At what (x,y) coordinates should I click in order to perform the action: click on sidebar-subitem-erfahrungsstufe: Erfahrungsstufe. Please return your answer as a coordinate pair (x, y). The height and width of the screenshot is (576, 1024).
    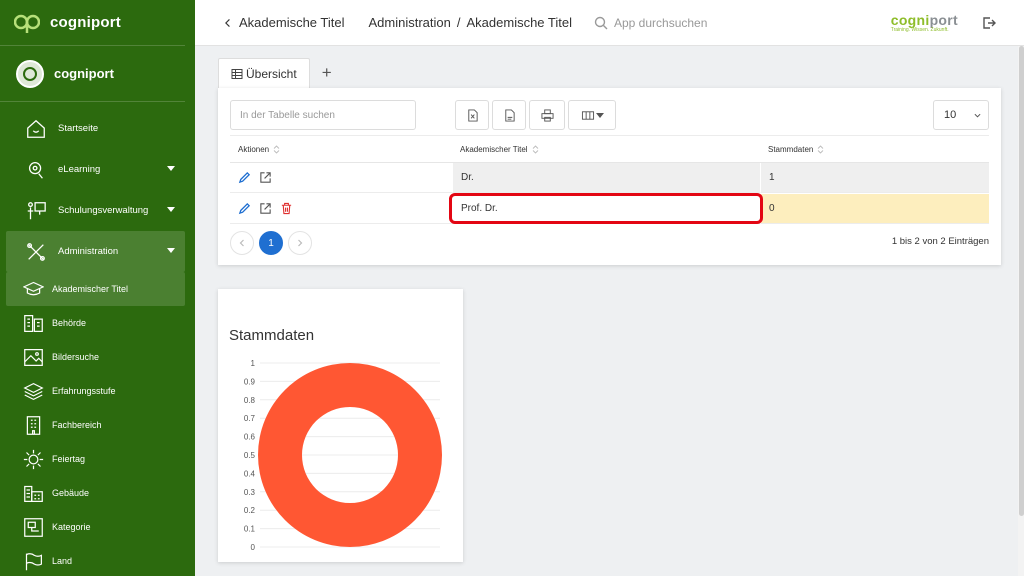
    Looking at the image, I should click on (95, 391).